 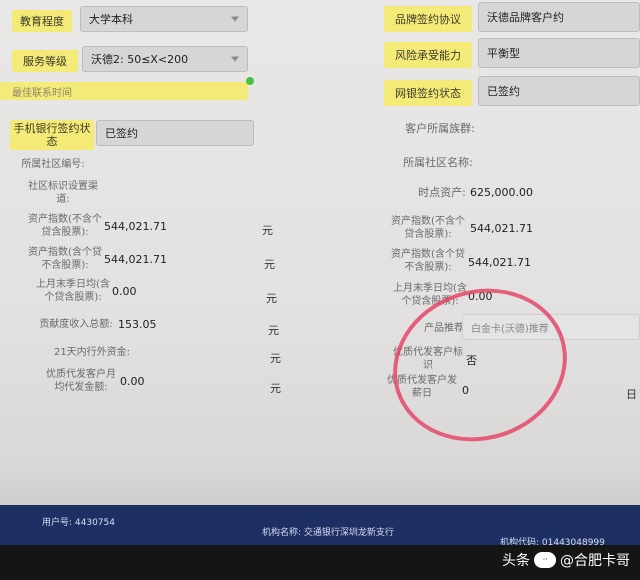 I want to click on education-value: 大学本科, so click(x=111, y=19).